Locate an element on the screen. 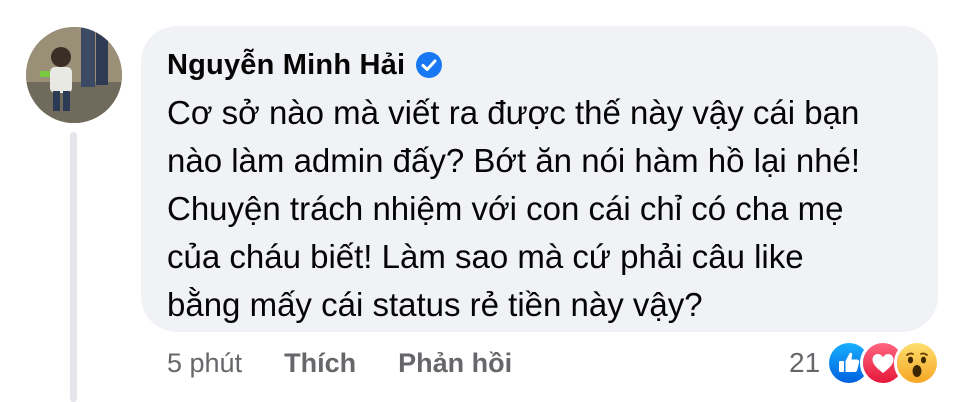  reply-button: Phản hồi is located at coordinates (455, 363).